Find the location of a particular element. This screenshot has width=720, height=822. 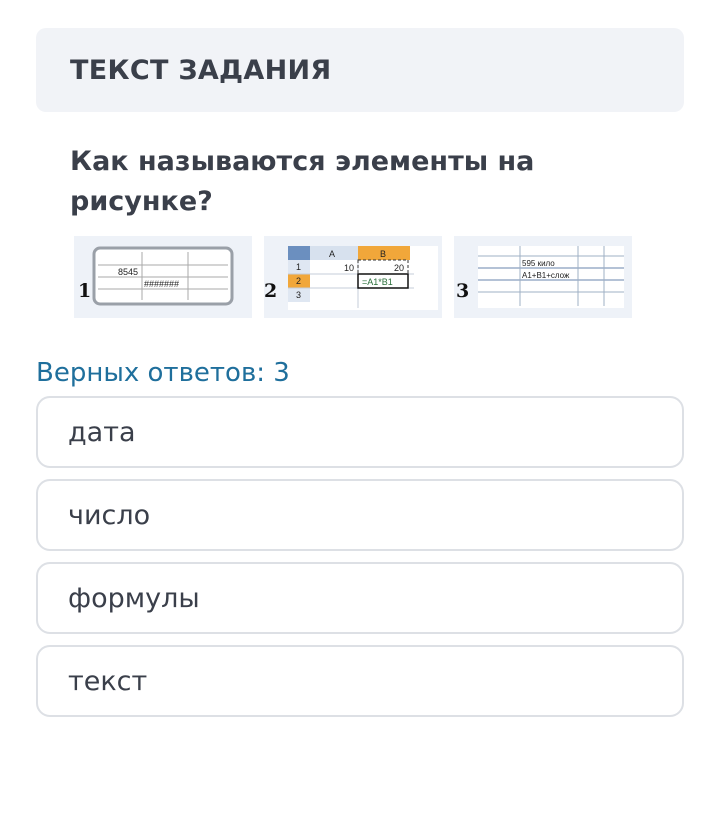

figure-2-spreadsheet: A B 1 2 3 10 20 =A1*B1 is located at coordinates (363, 278).